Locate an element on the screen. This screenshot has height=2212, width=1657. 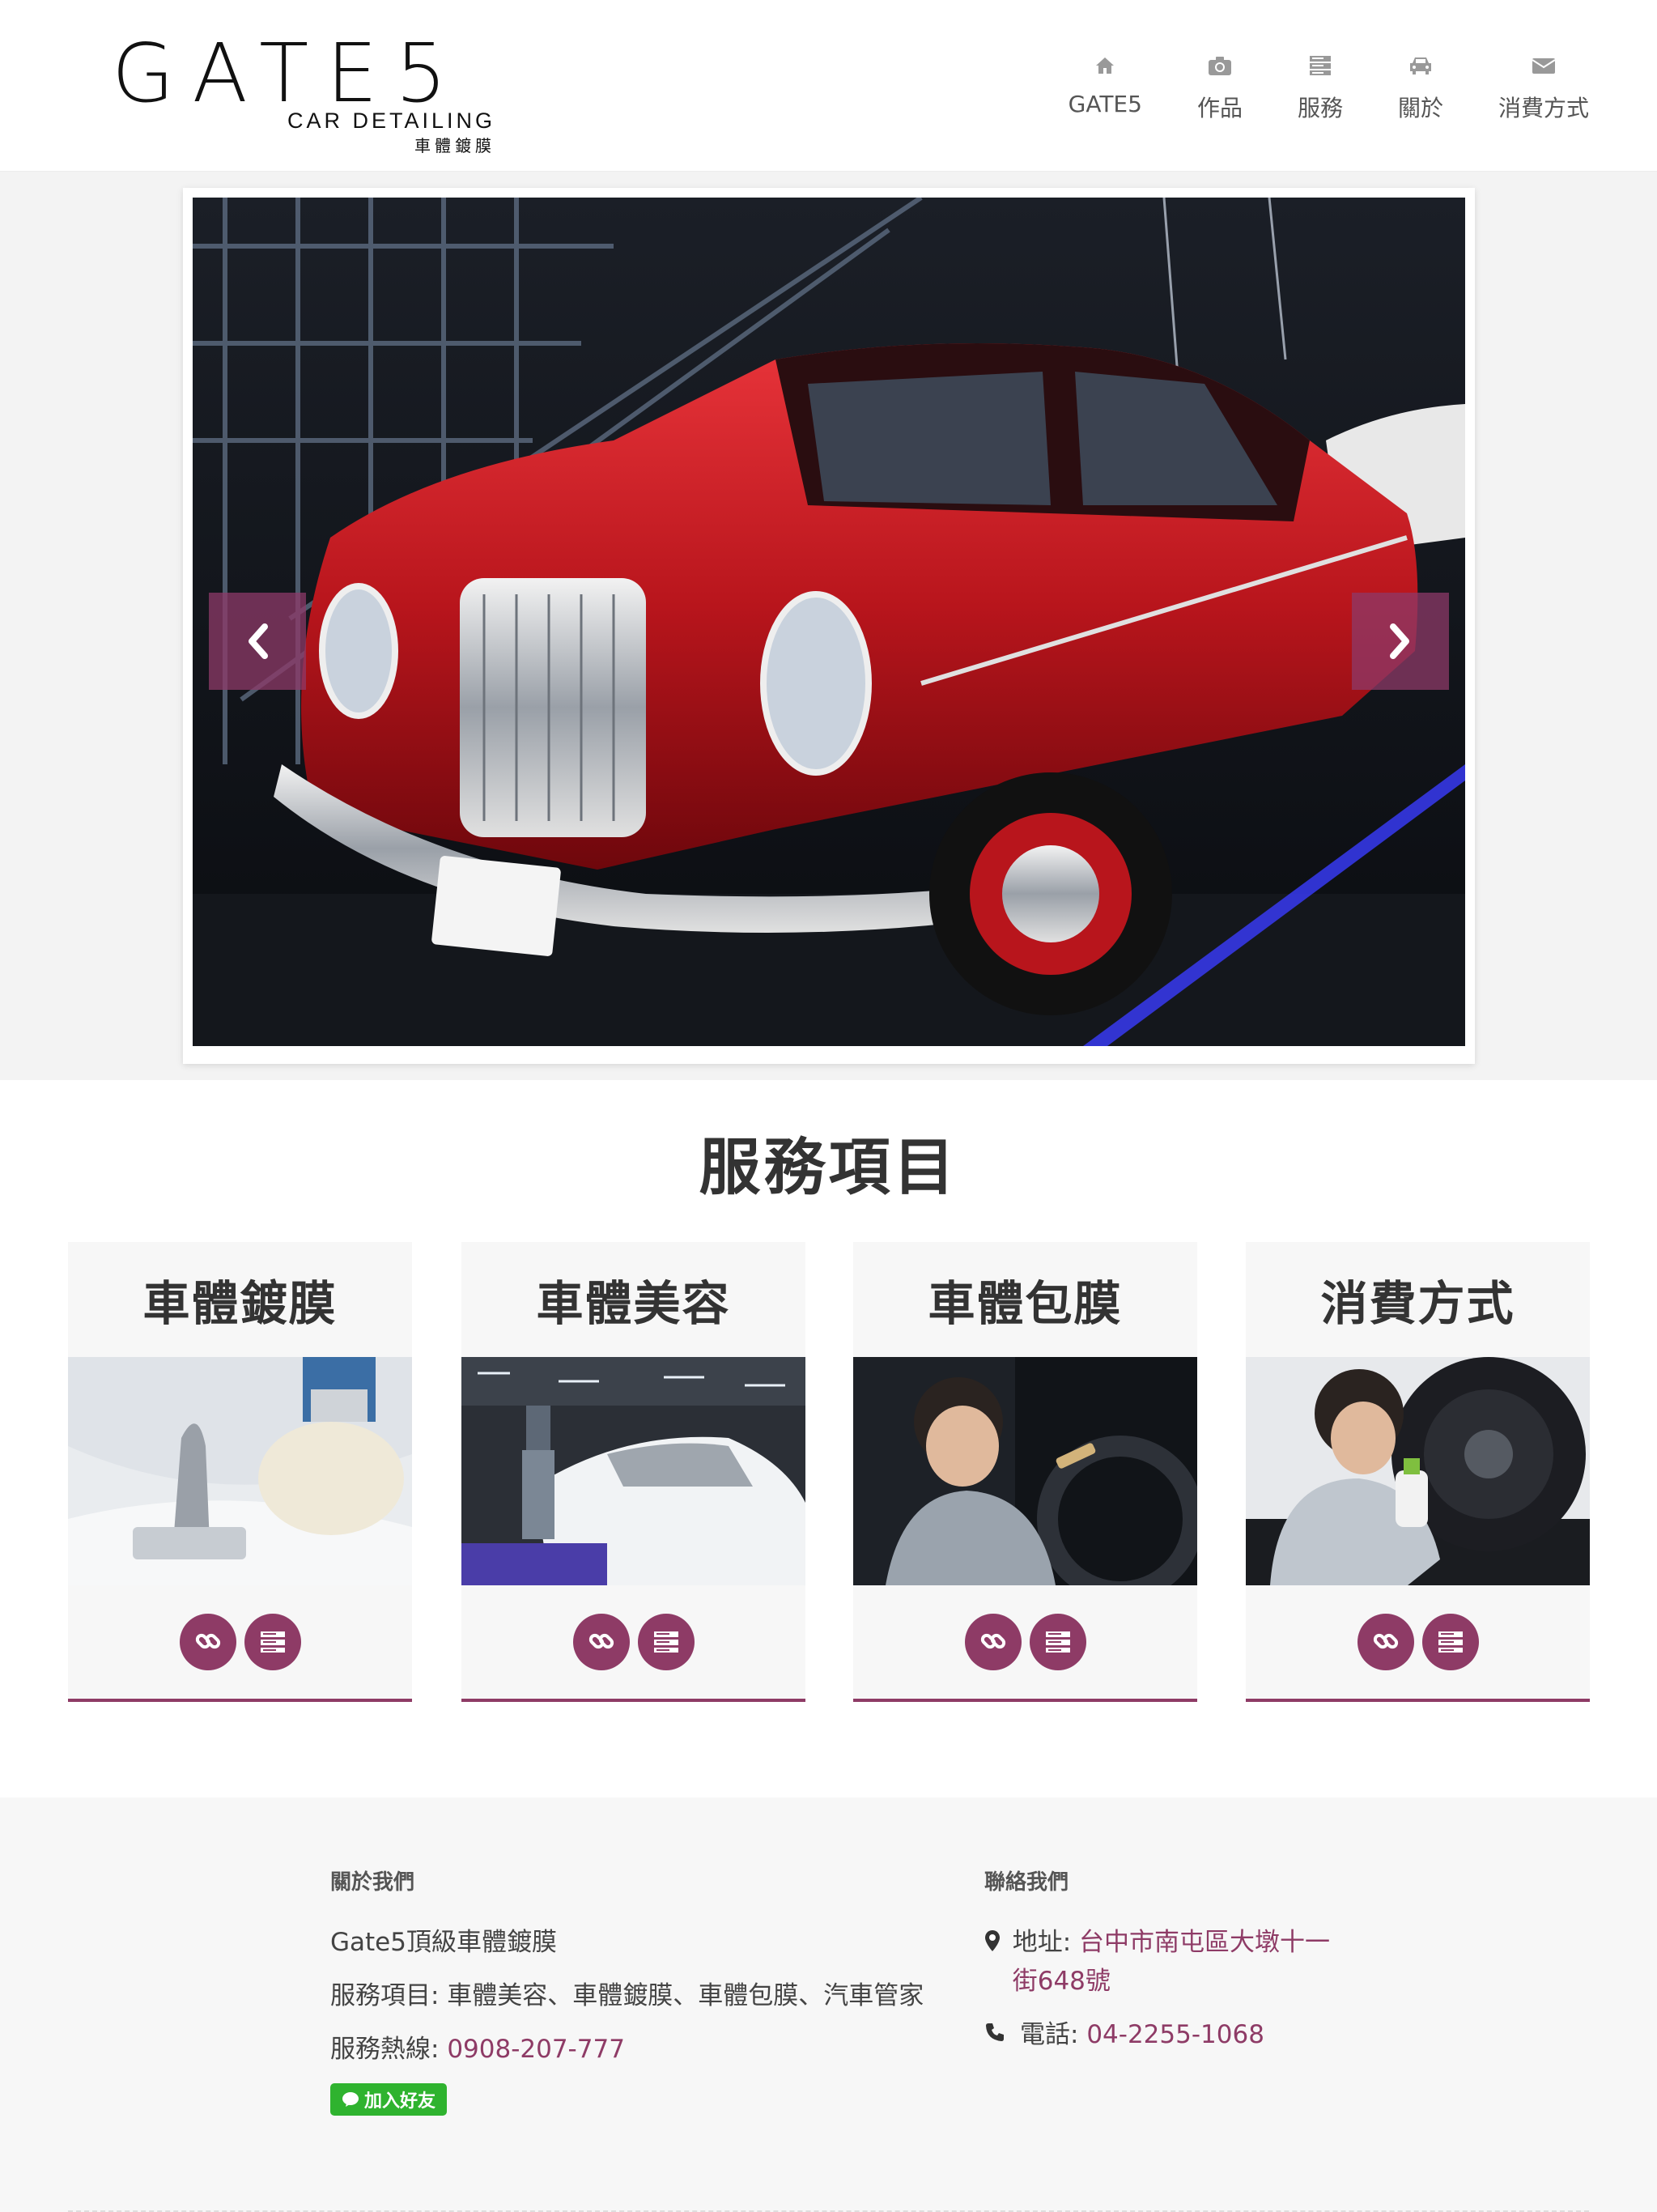
address-label: 地址: is located at coordinates (1046, 1943).